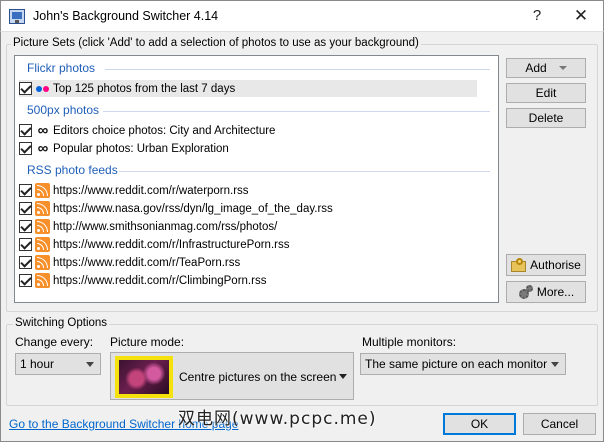 The width and height of the screenshot is (604, 442). I want to click on list-item: Top 125 photos from the last 7 days, so click(248, 88).